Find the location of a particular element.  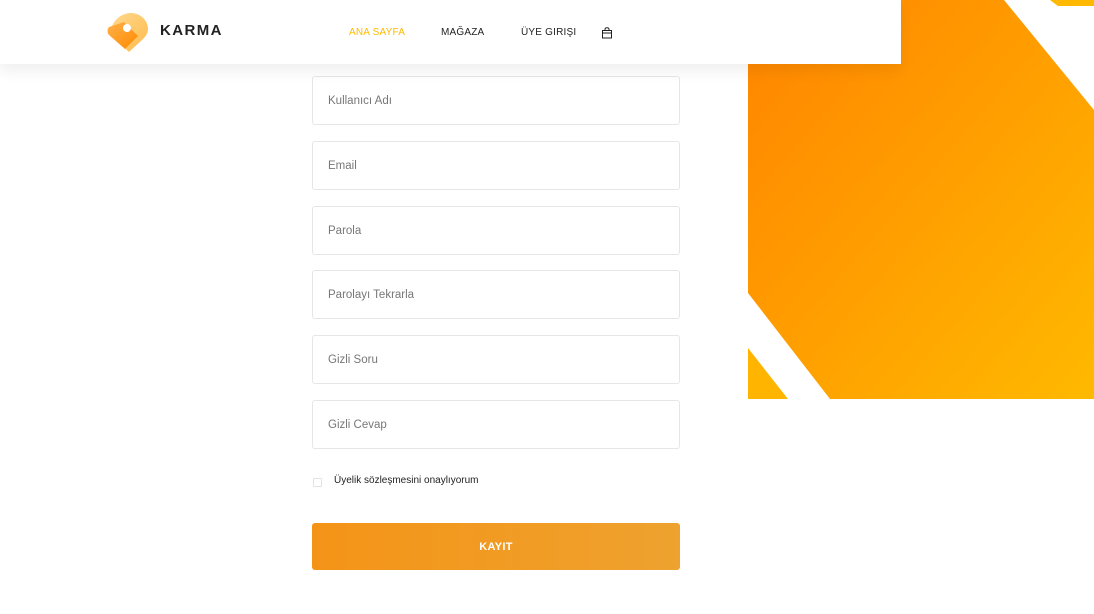

email-input is located at coordinates (496, 165).